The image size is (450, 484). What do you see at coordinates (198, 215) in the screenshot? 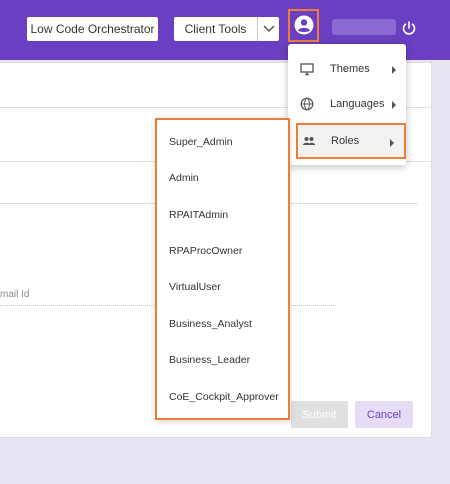
I see `role-option: RPAITAdmin` at bounding box center [198, 215].